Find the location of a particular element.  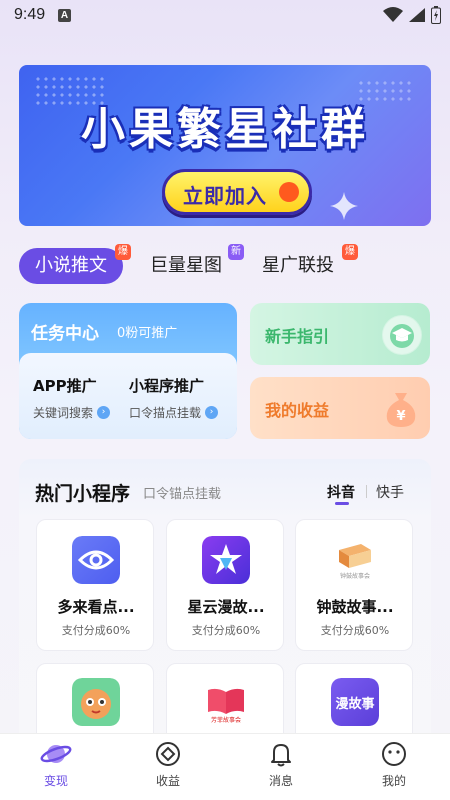

tab-underline is located at coordinates (342, 503).